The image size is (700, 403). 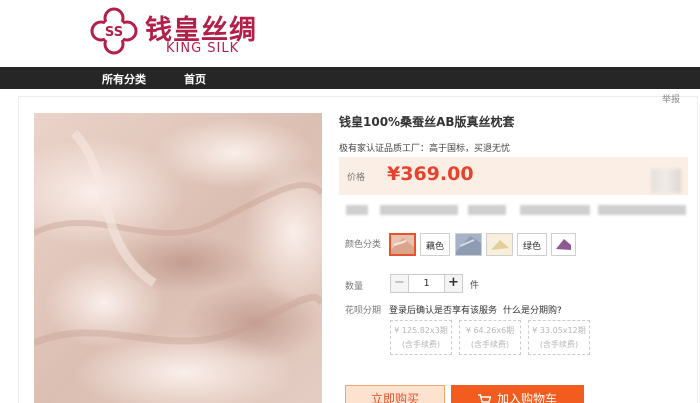 What do you see at coordinates (532, 309) in the screenshot?
I see `installment-help-link: 什么是分期购?` at bounding box center [532, 309].